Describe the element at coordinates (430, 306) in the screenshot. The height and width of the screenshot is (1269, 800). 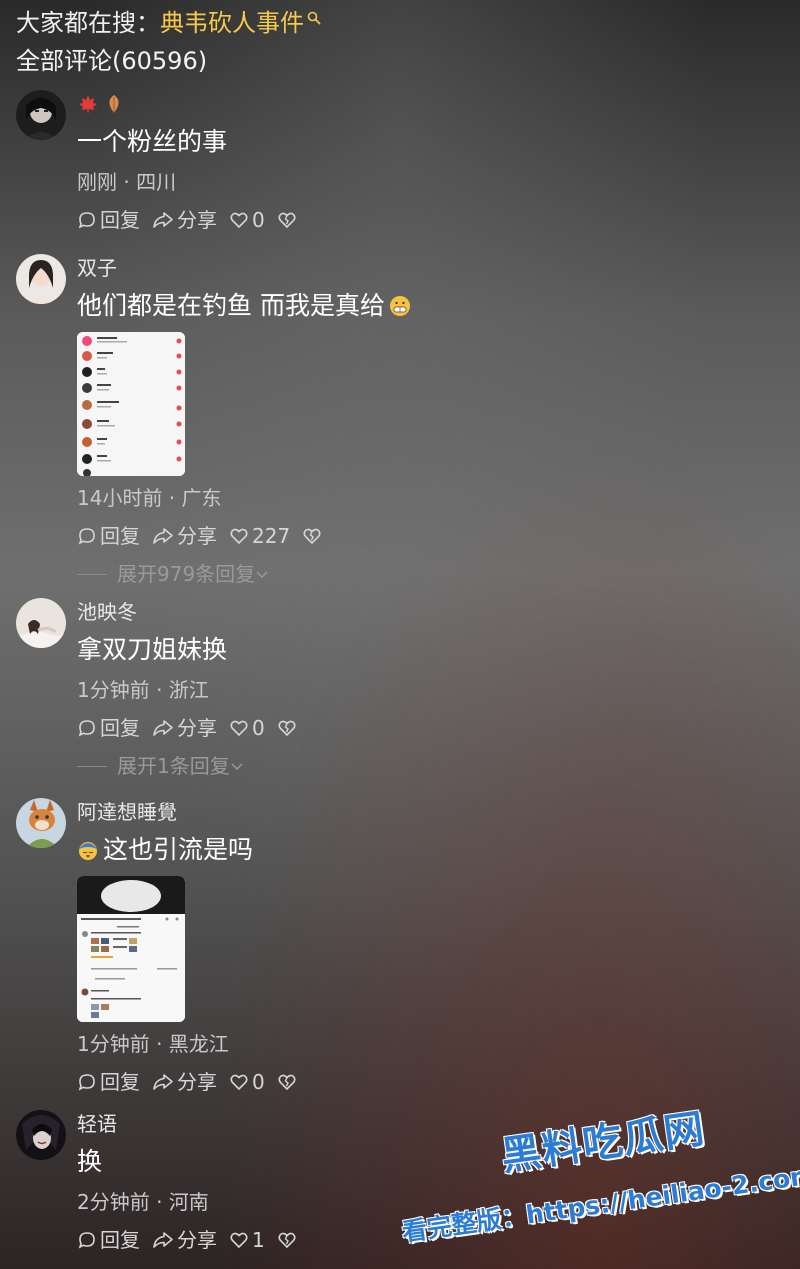
I see `comment-text: 他们都是在钓鱼 而我是真给` at that location.